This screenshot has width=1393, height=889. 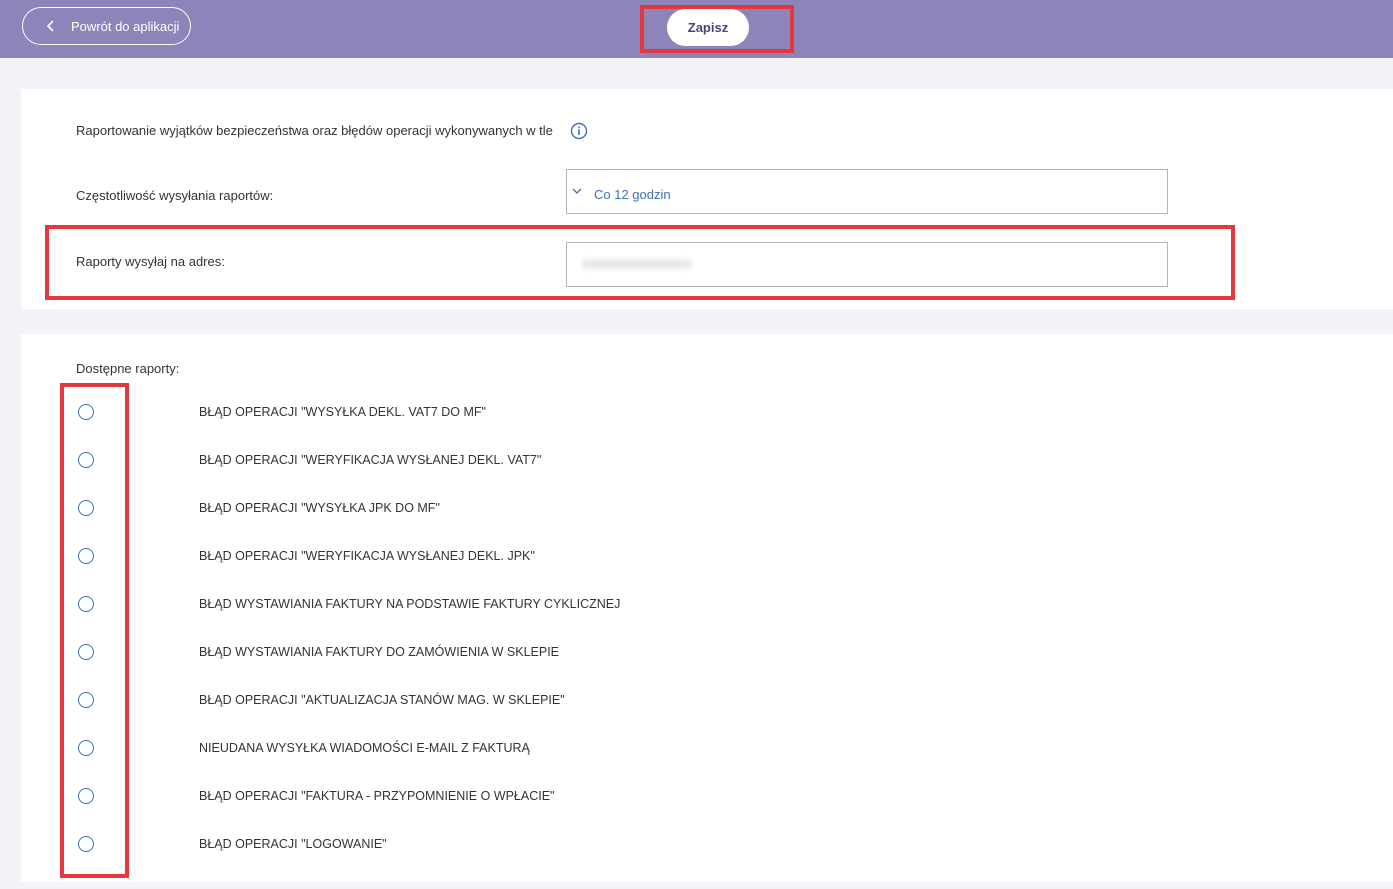 What do you see at coordinates (867, 191) in the screenshot?
I see `frequency-select: Co 12 godzin` at bounding box center [867, 191].